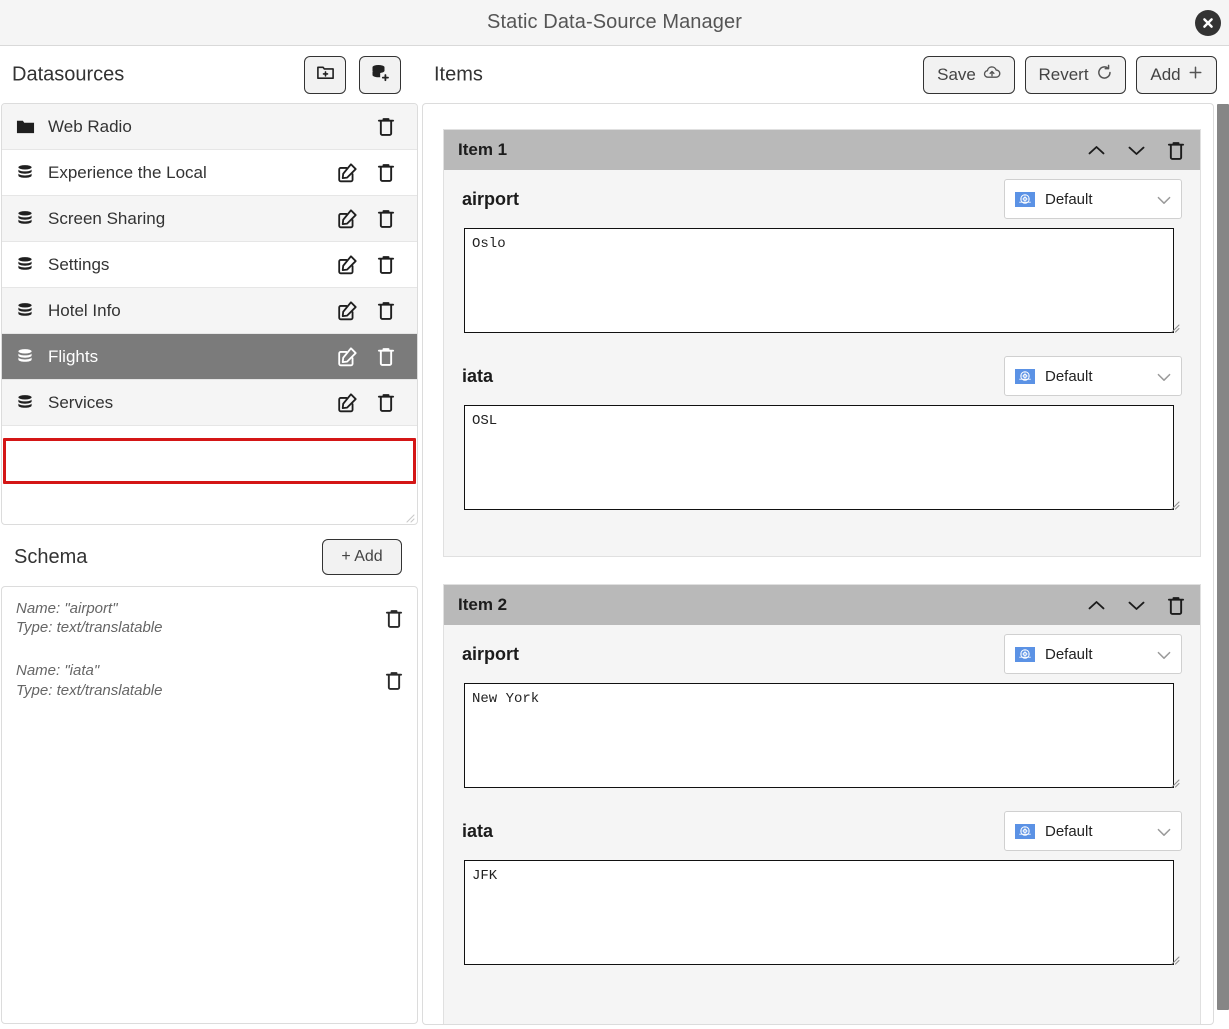  I want to click on plus-icon, so click(1195, 75).